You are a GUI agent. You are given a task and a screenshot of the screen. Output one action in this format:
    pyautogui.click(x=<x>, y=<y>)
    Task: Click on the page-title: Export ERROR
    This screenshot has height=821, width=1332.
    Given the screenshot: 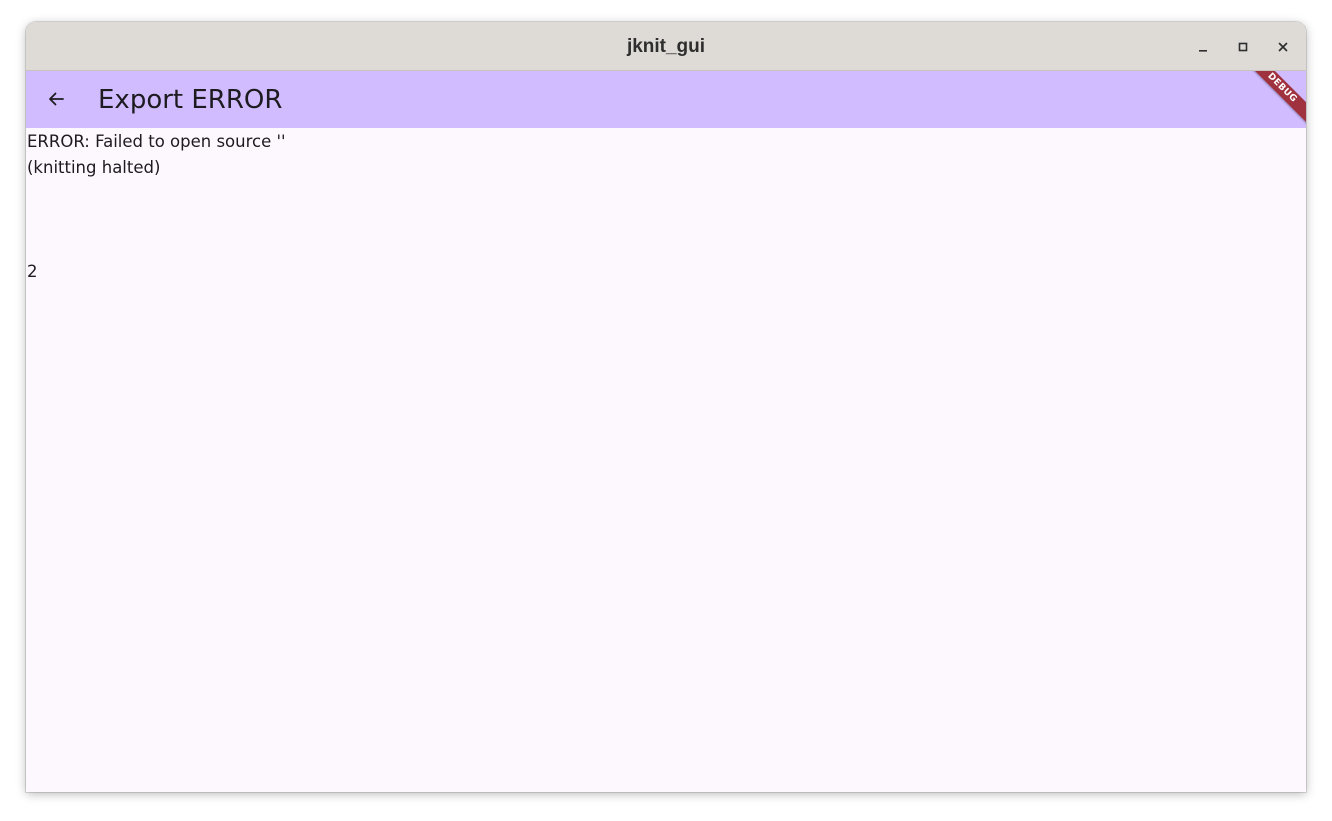 What is the action you would take?
    pyautogui.click(x=190, y=100)
    